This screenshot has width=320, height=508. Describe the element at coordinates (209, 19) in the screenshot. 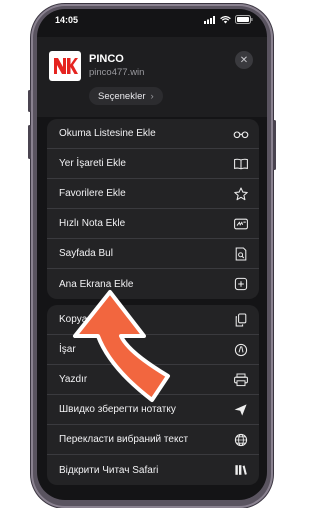

I see `signal-icon` at that location.